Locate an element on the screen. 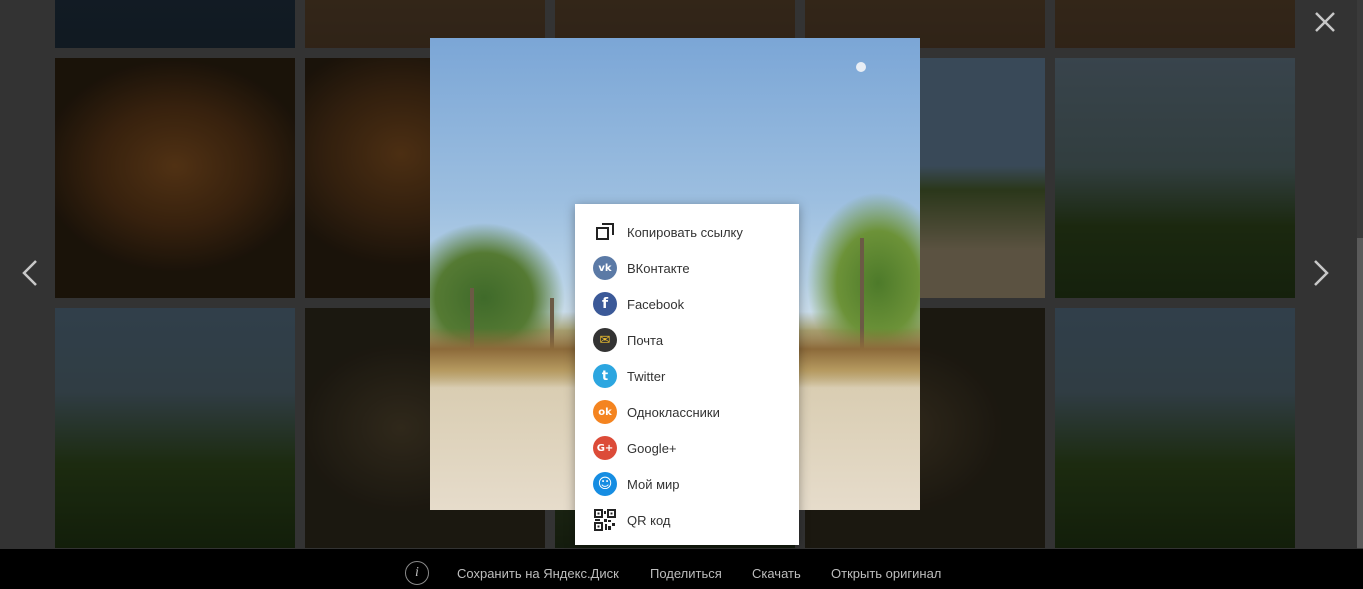 The width and height of the screenshot is (1363, 589). scrollbar-thumb is located at coordinates (1360, 393).